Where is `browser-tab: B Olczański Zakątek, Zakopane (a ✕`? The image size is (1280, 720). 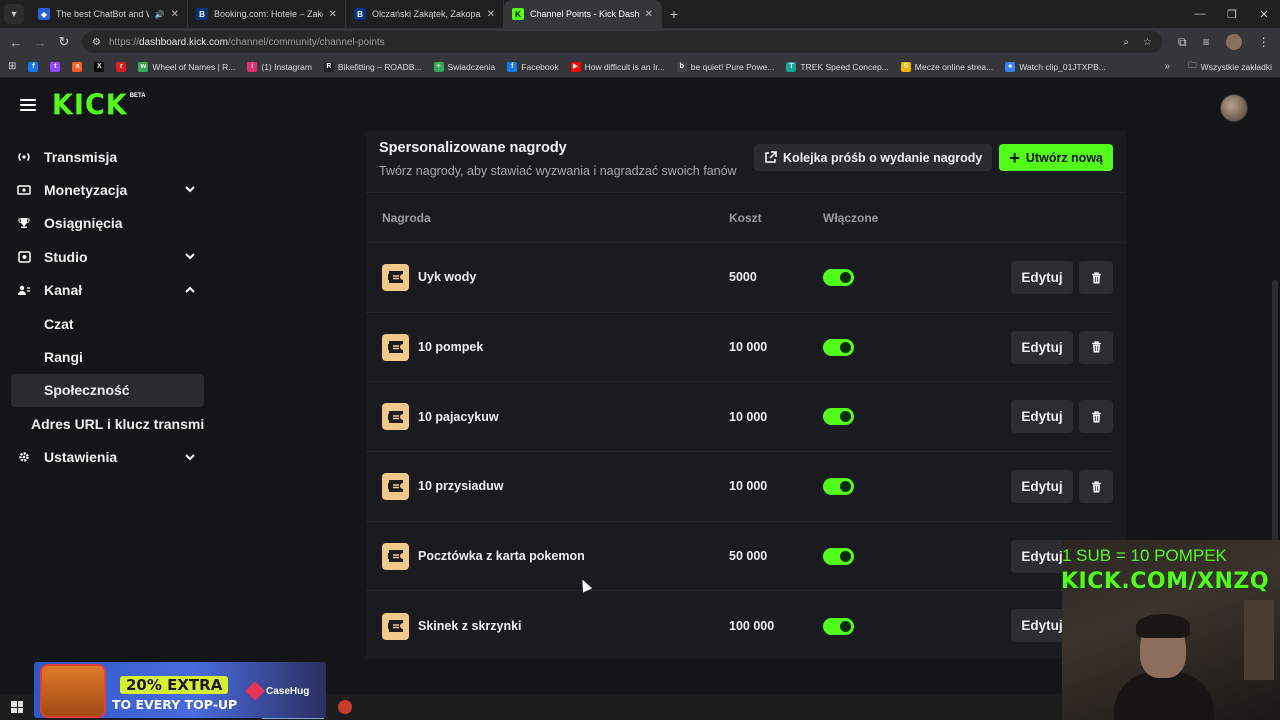 browser-tab: B Olczański Zakątek, Zakopane (a ✕ is located at coordinates (425, 14).